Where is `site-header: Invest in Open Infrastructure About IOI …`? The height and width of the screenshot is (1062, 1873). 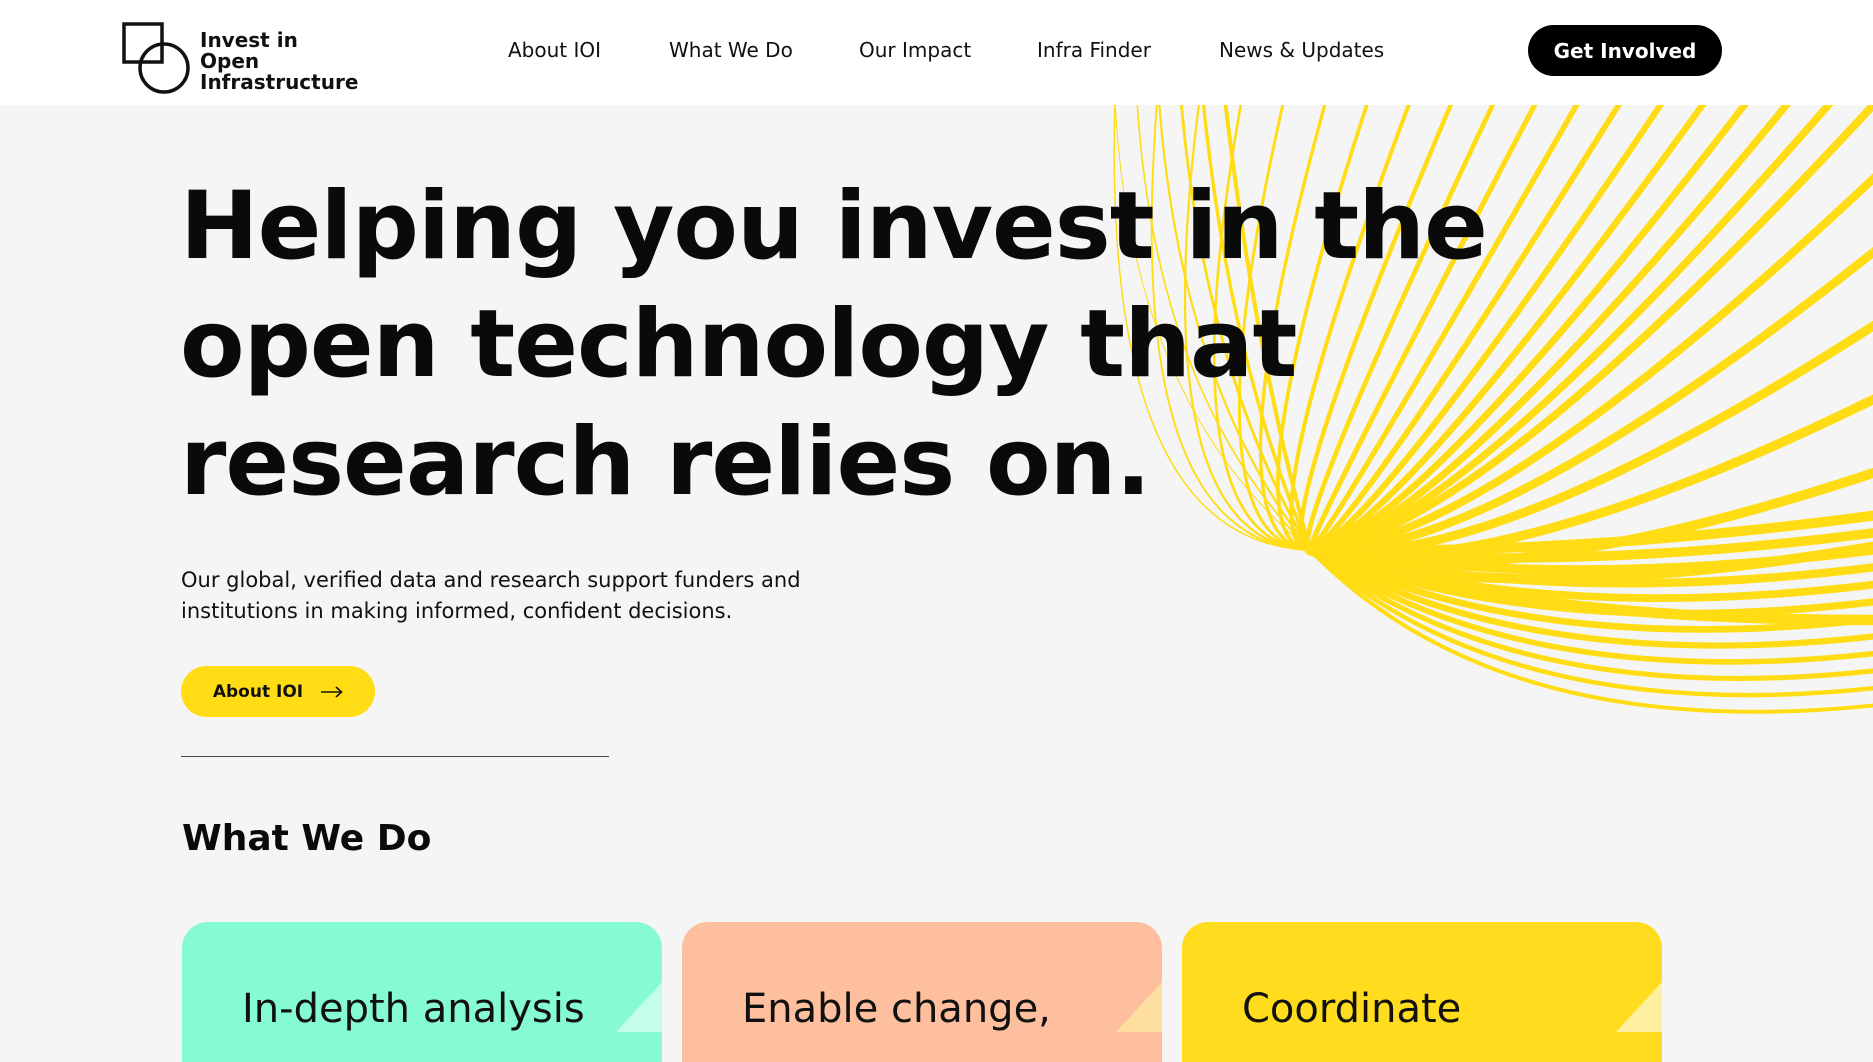 site-header: Invest in Open Infrastructure About IOI … is located at coordinates (936, 52).